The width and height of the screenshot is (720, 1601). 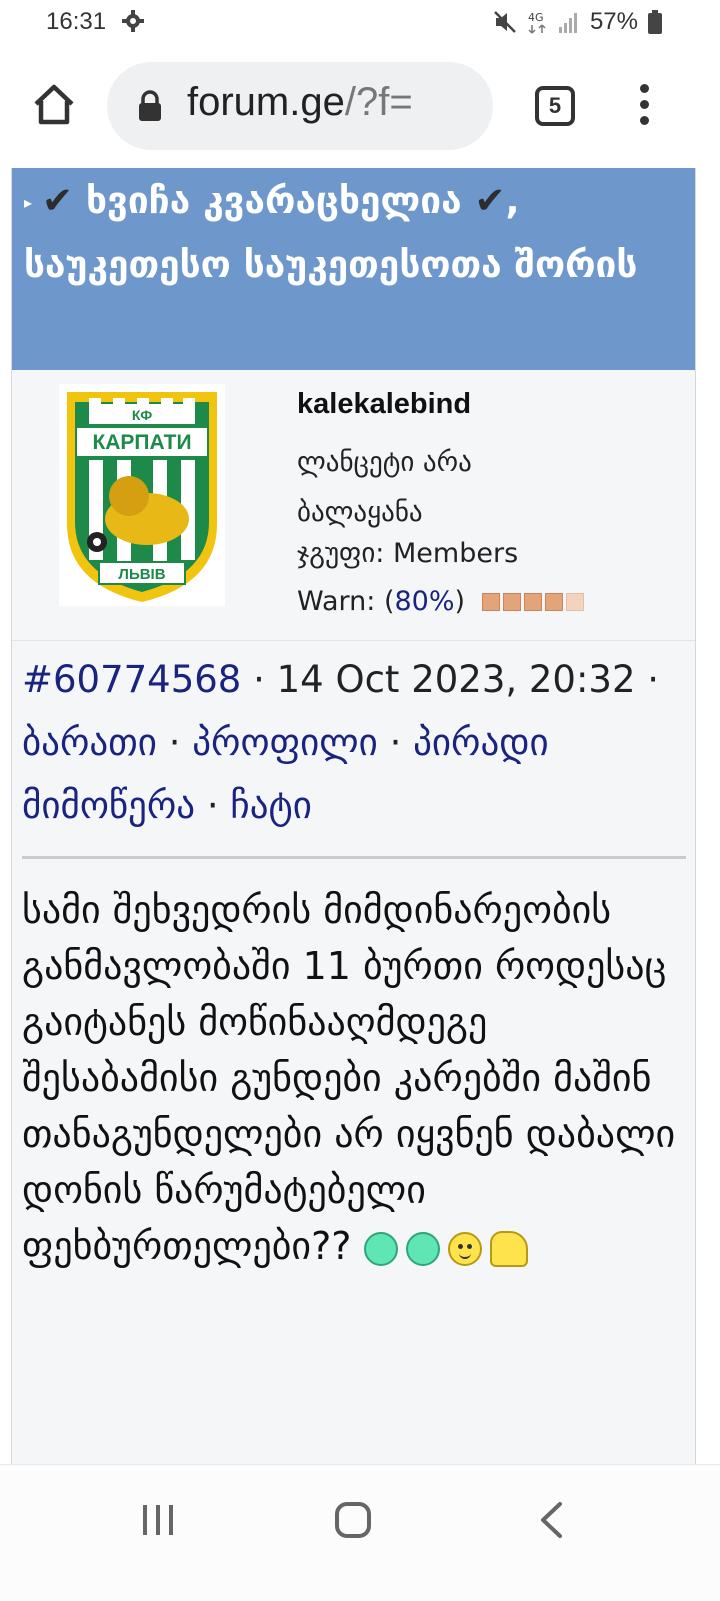 I want to click on post-datetime: 14 Oct 2023, 20:32, so click(x=456, y=679).